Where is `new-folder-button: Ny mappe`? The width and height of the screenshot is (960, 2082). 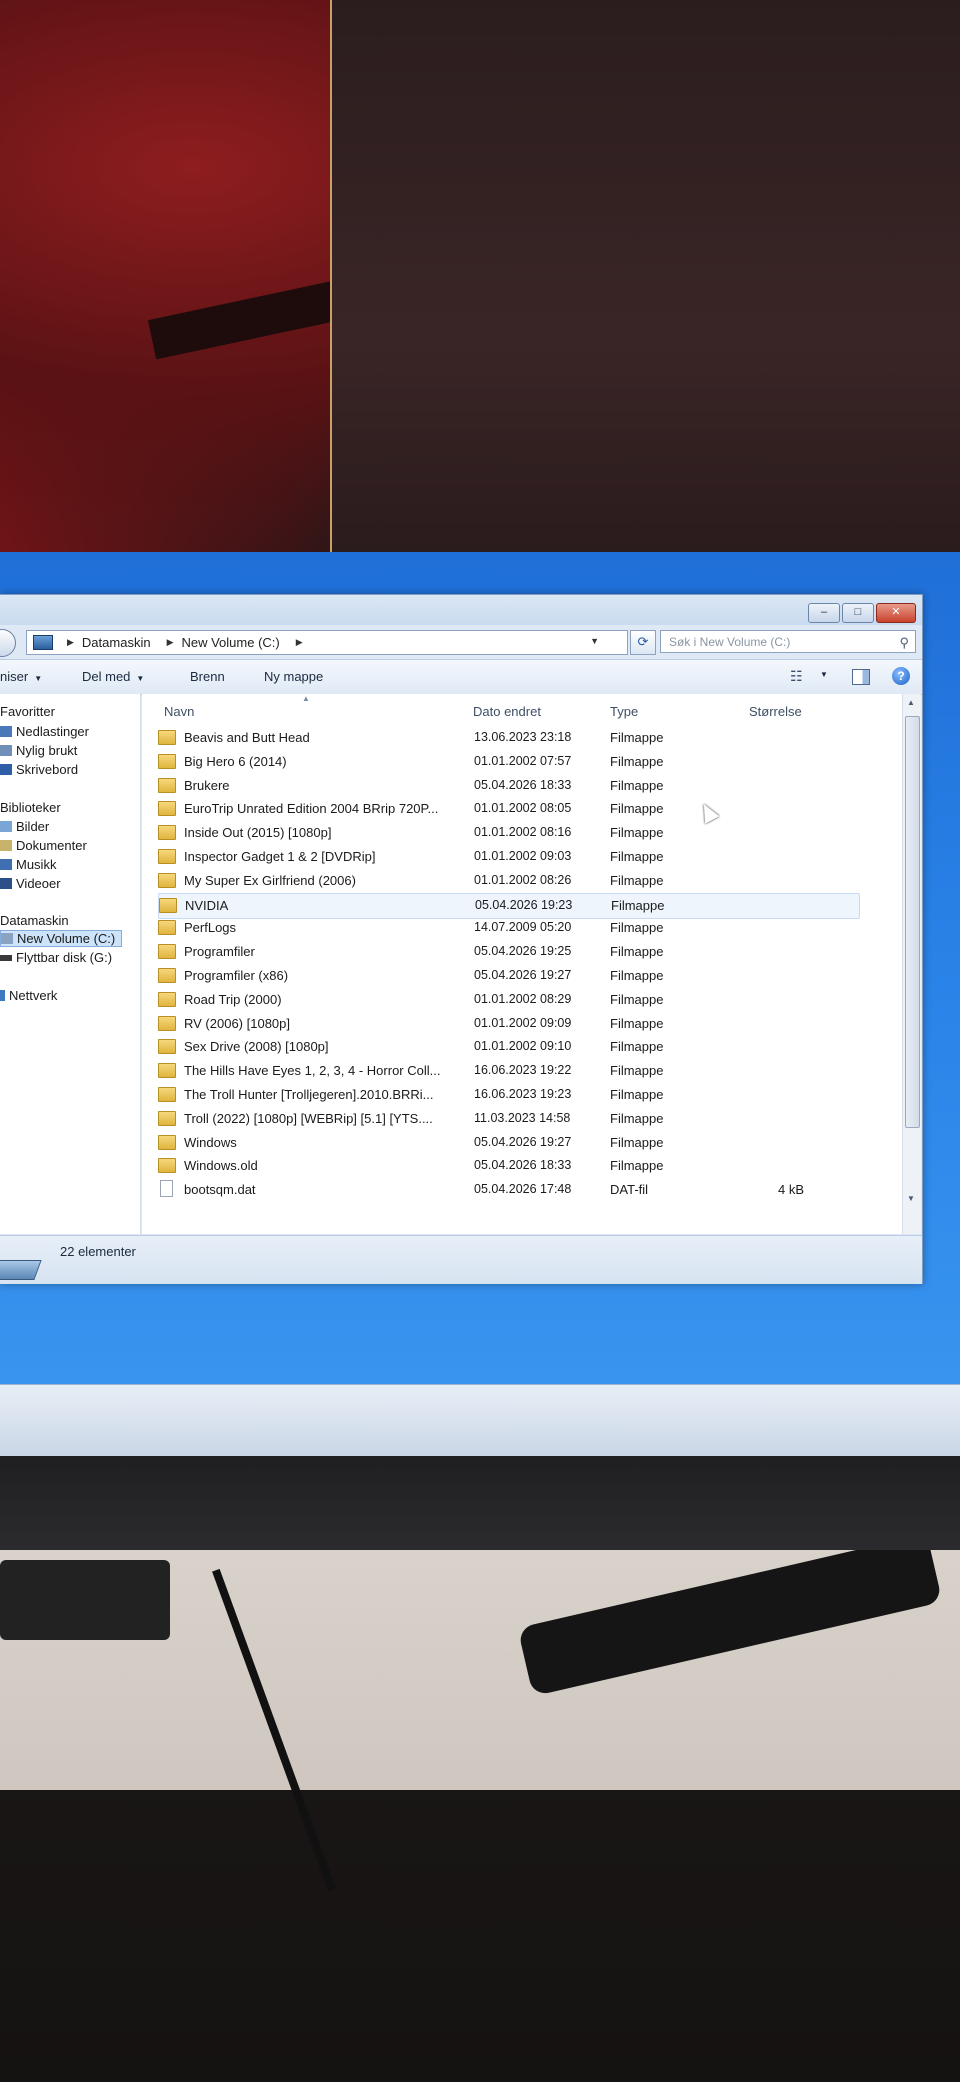 new-folder-button: Ny mappe is located at coordinates (293, 676).